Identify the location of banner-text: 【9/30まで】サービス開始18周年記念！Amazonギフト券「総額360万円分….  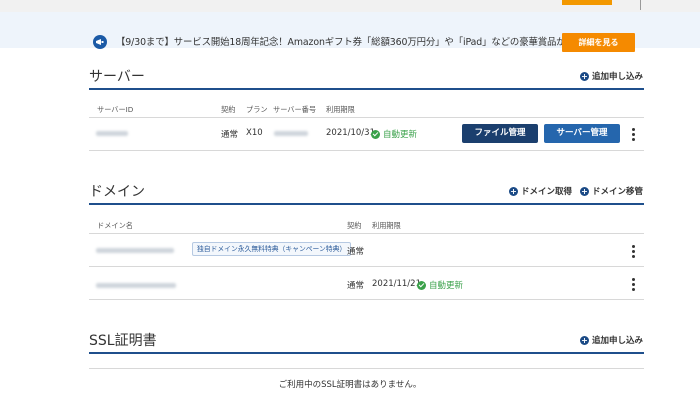
(373, 42).